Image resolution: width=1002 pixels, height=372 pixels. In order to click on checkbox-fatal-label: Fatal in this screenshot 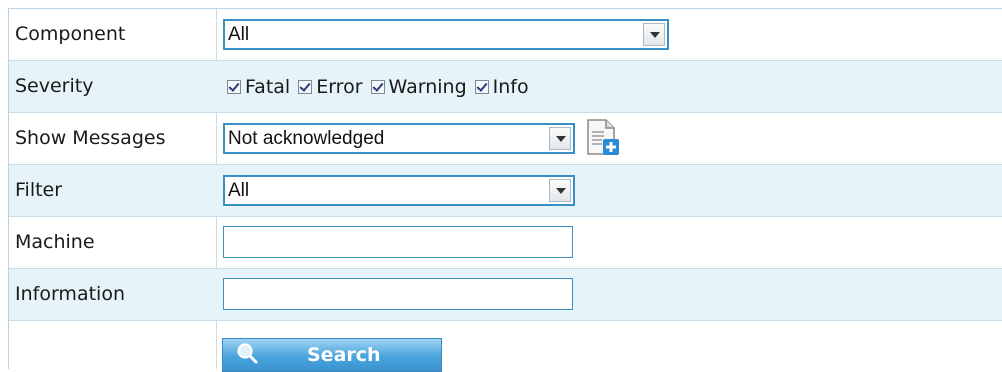, I will do `click(268, 86)`.